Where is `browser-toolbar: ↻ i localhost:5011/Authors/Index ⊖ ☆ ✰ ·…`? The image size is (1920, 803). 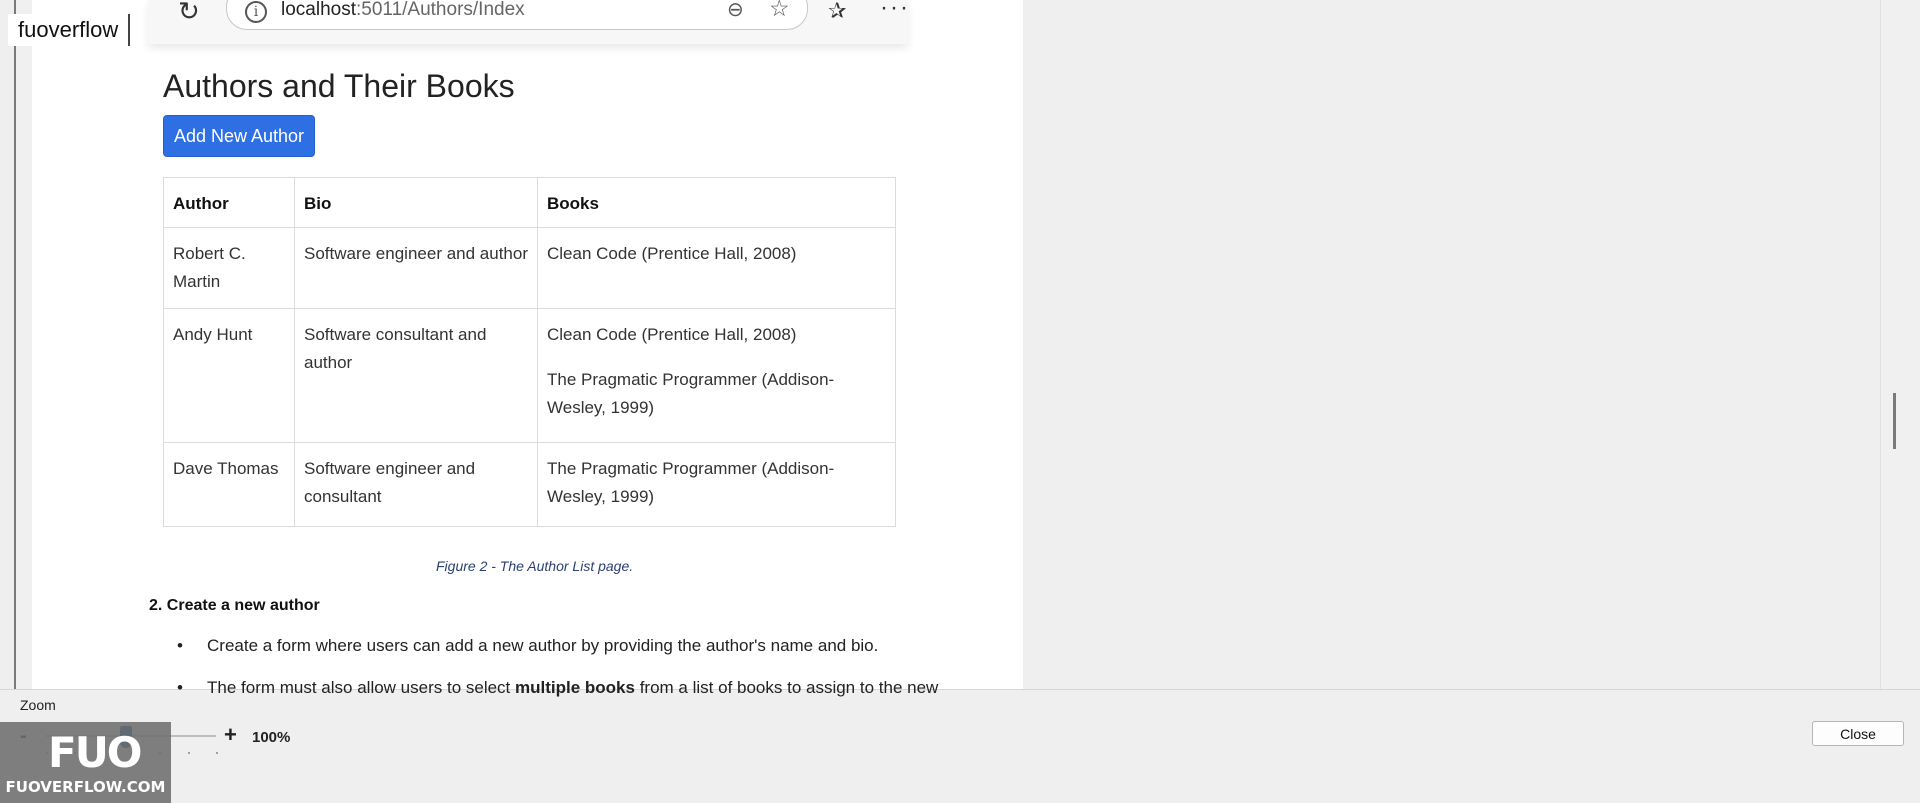 browser-toolbar: ↻ i localhost:5011/Authors/Index ⊖ ☆ ✰ ·… is located at coordinates (528, 22).